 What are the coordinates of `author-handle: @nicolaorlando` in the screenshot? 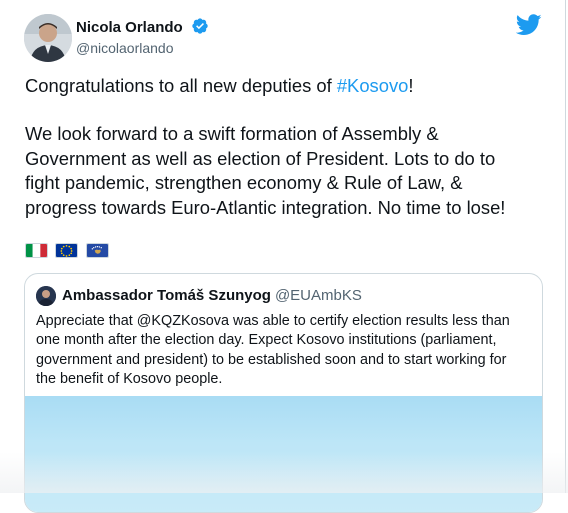 It's located at (125, 48).